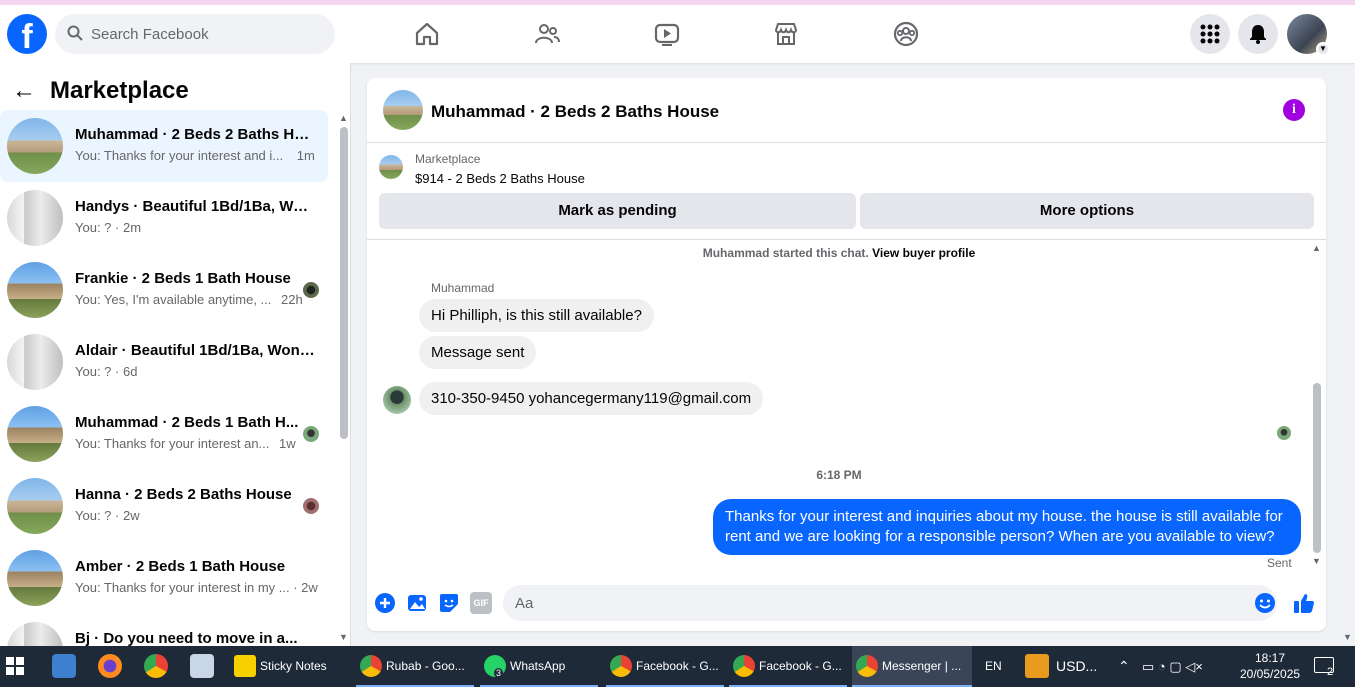 The image size is (1355, 687). What do you see at coordinates (15, 666) in the screenshot?
I see `windows-start-icon` at bounding box center [15, 666].